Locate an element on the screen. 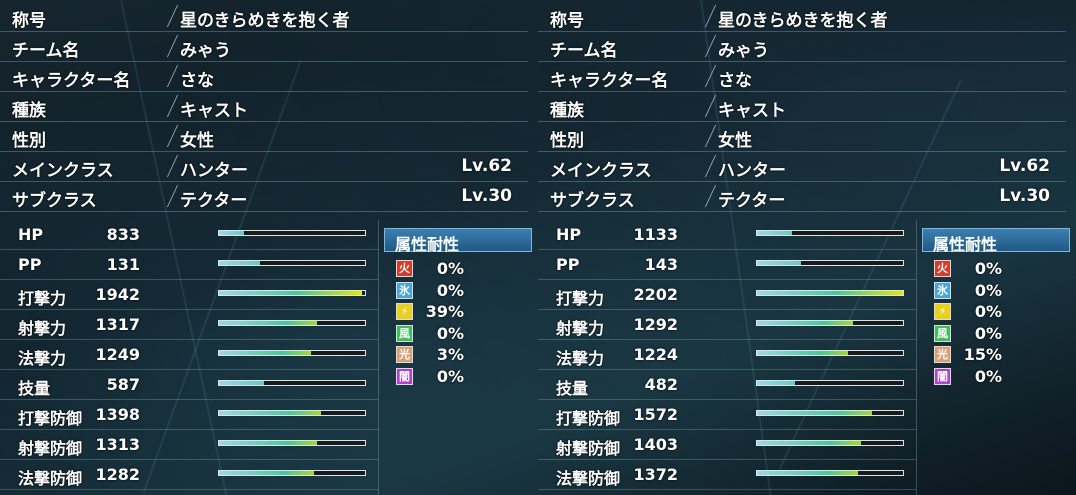  info-value-text: 星のきらめきを抱く者 is located at coordinates (265, 21).